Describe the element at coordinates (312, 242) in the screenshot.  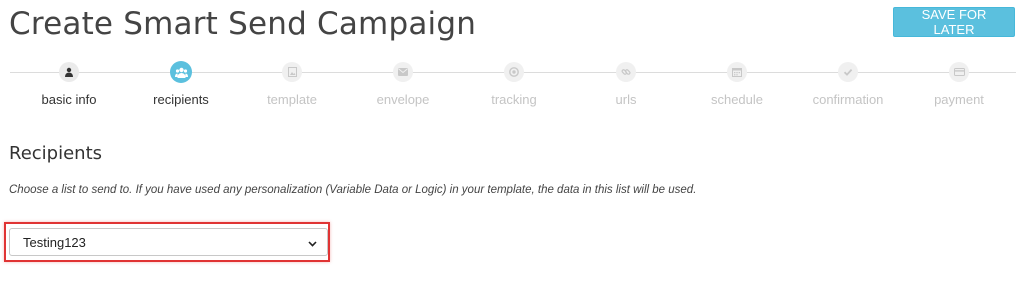
I see `chevron-down-icon` at that location.